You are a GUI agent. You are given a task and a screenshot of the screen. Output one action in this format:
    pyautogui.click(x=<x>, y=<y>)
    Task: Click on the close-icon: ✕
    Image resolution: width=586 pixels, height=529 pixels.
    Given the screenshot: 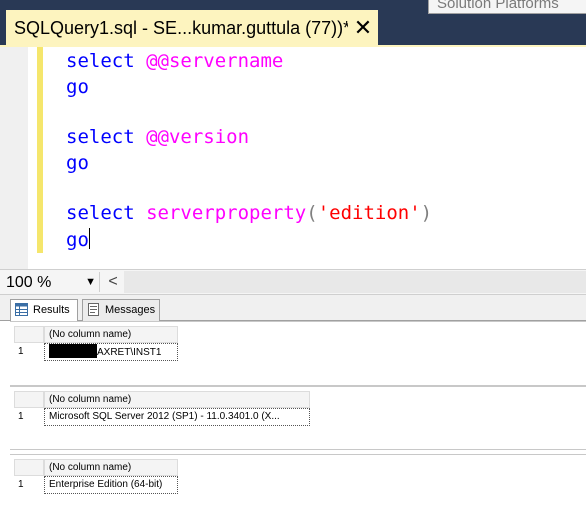 What is the action you would take?
    pyautogui.click(x=363, y=28)
    